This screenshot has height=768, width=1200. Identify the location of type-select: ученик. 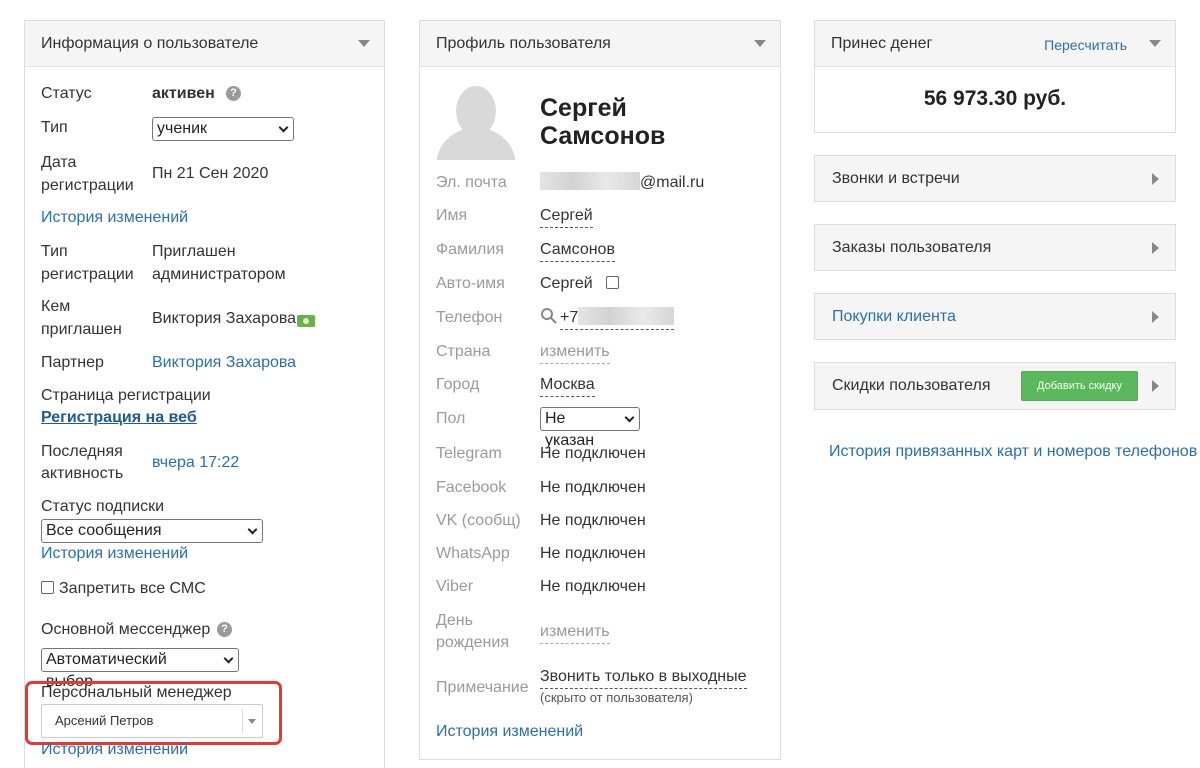
(223, 129).